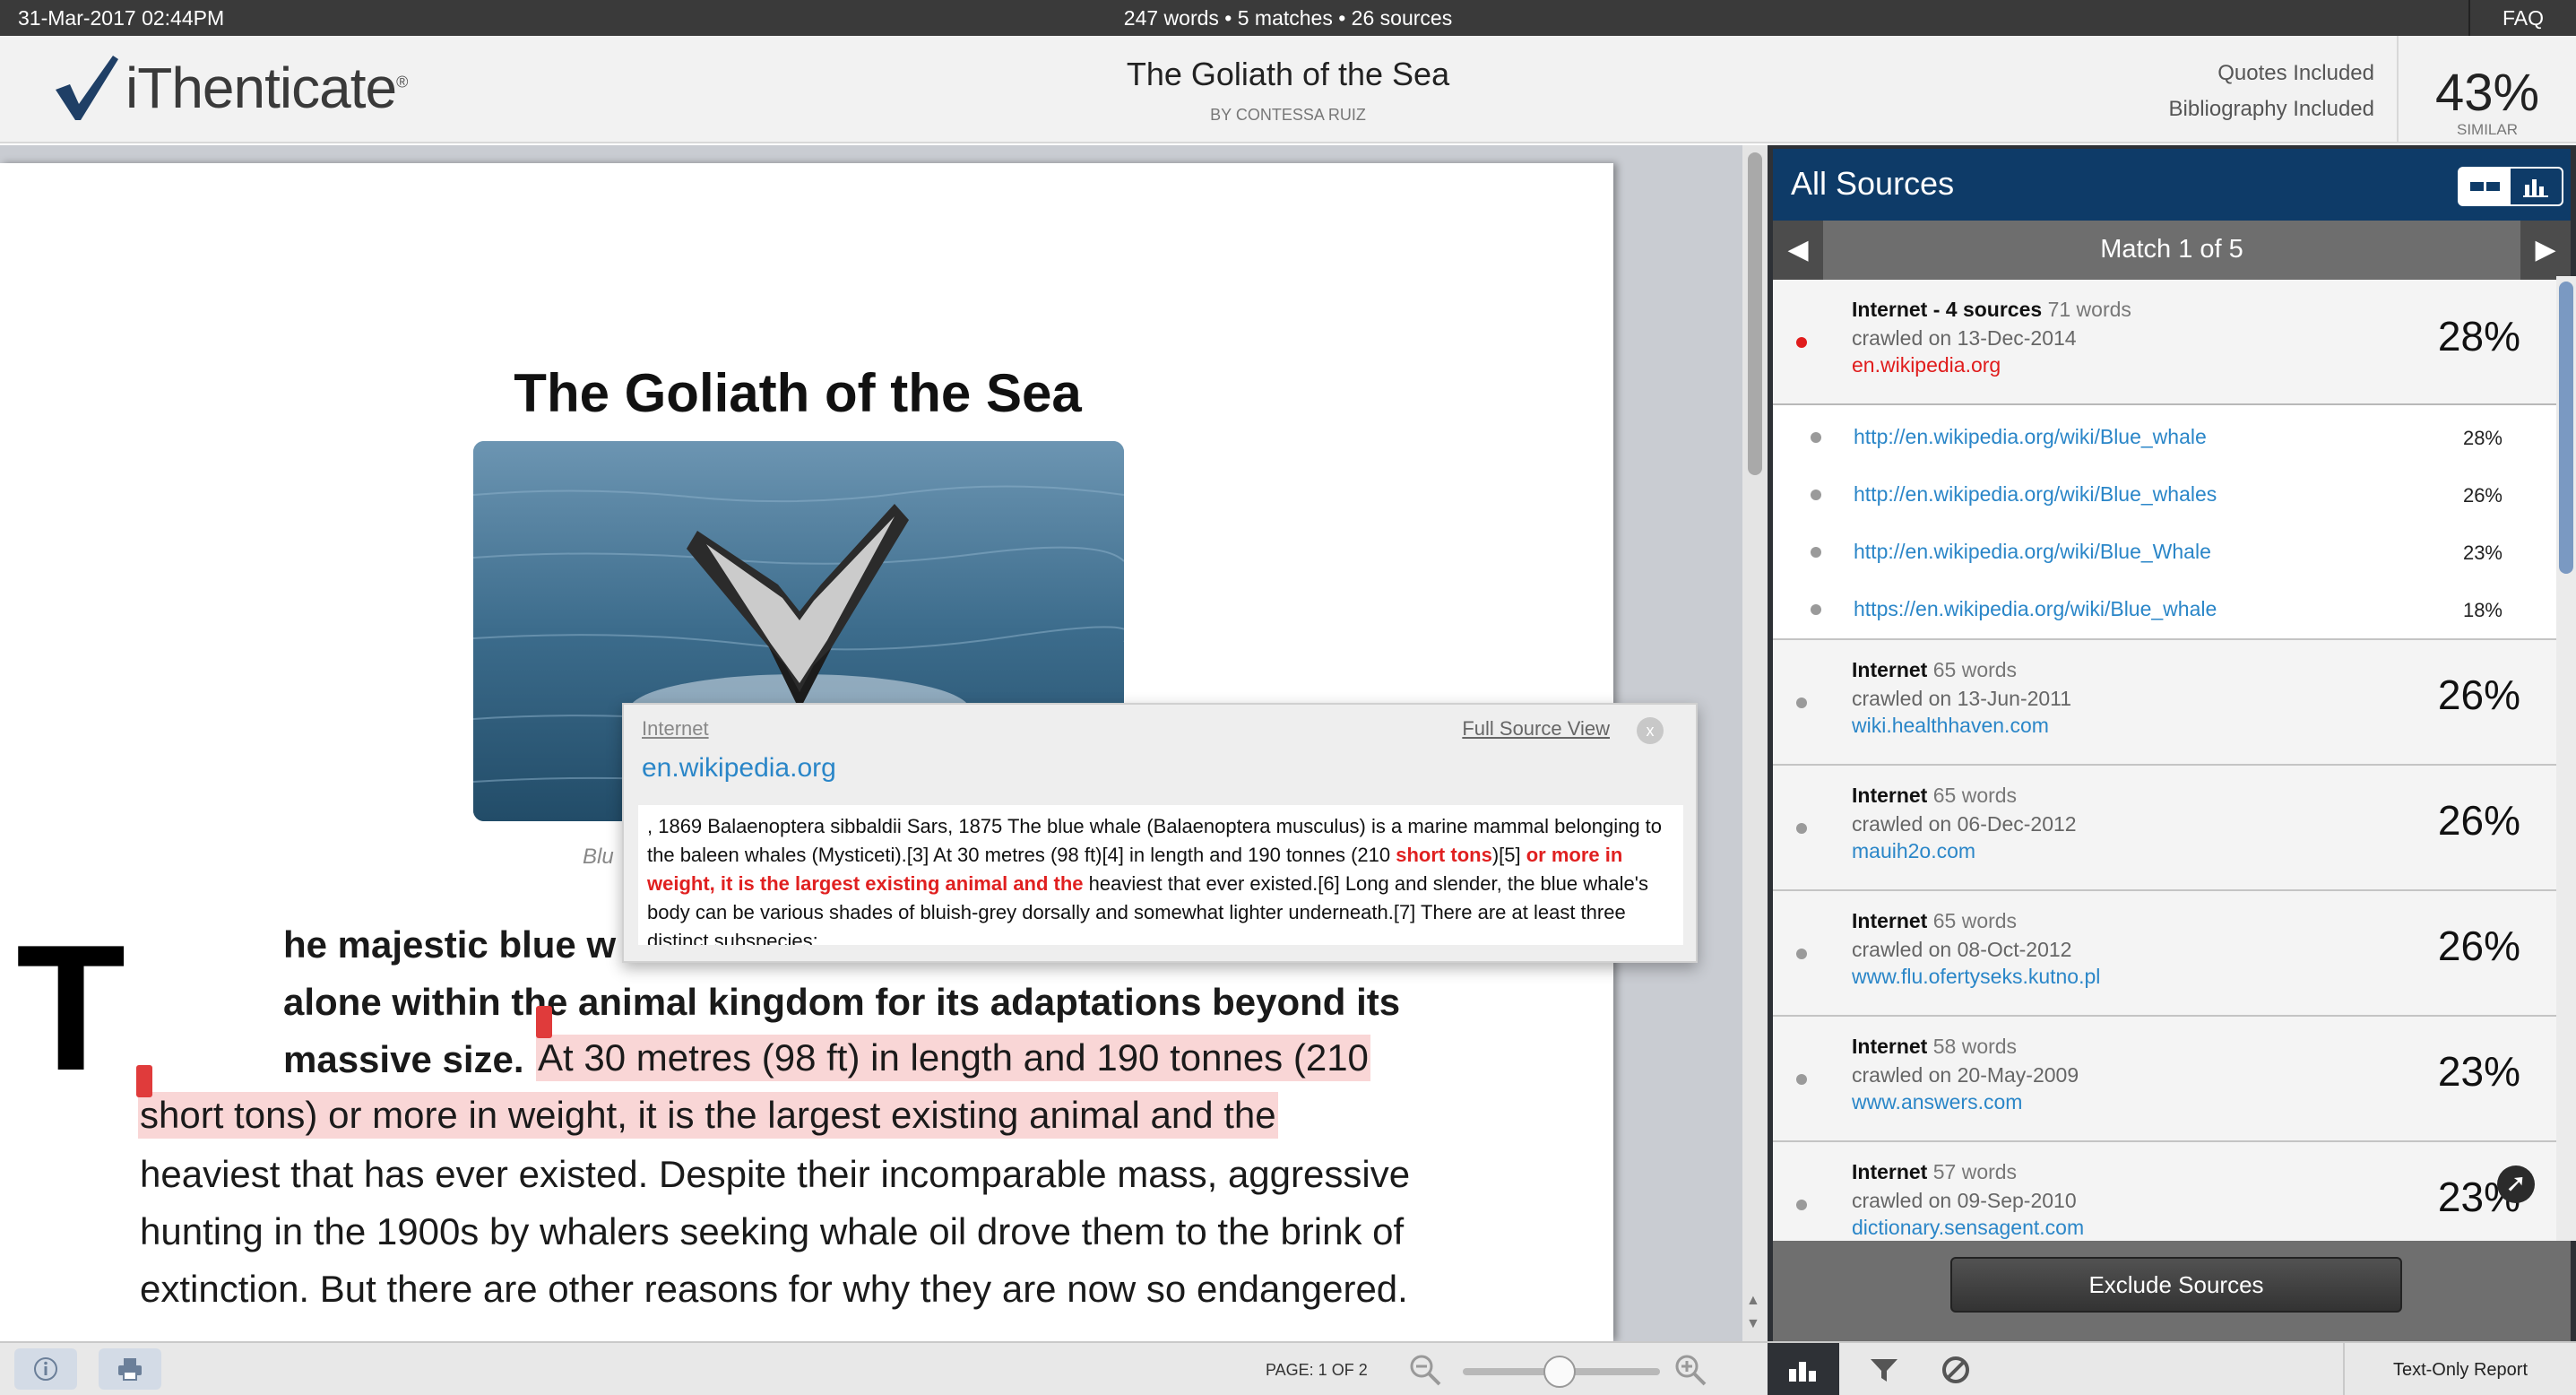 The image size is (2576, 1395). Describe the element at coordinates (2176, 1285) in the screenshot. I see `exclude-sources-button: Exclude Sources` at that location.